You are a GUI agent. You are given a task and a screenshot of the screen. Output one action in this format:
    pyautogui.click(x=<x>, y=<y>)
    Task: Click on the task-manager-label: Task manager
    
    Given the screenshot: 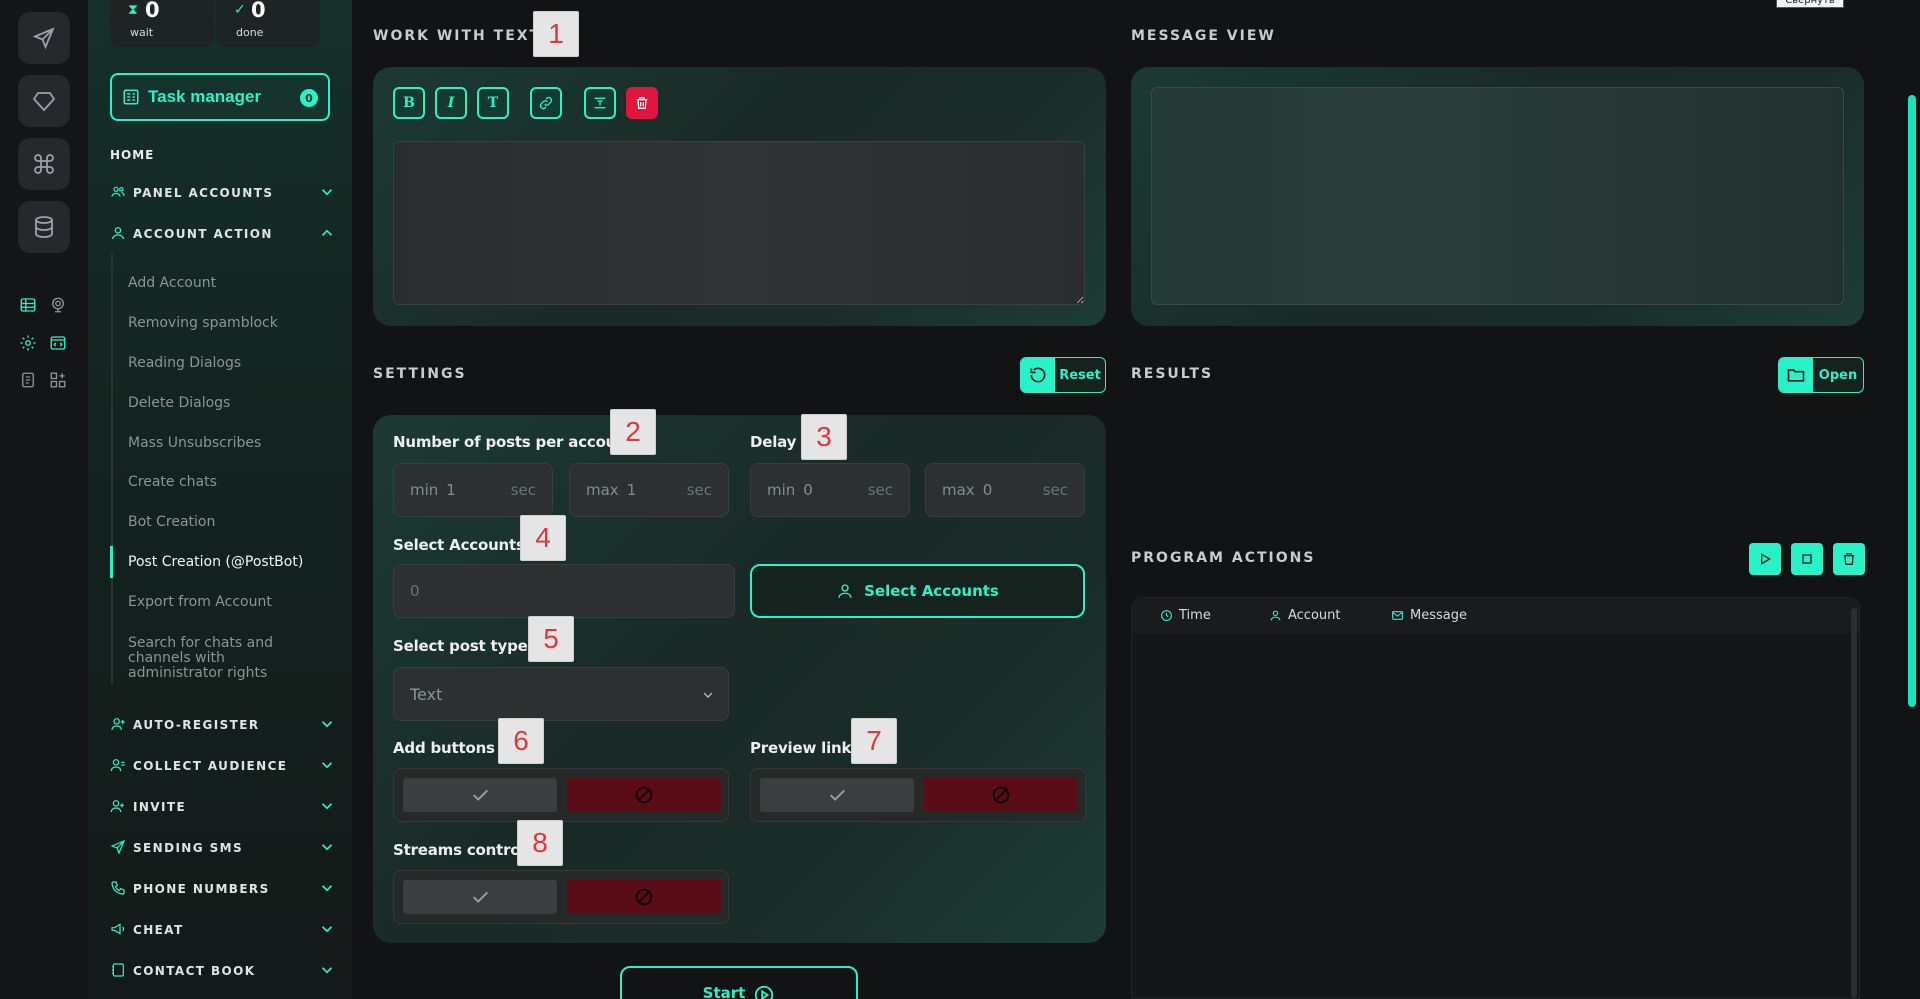 What is the action you would take?
    pyautogui.click(x=205, y=96)
    